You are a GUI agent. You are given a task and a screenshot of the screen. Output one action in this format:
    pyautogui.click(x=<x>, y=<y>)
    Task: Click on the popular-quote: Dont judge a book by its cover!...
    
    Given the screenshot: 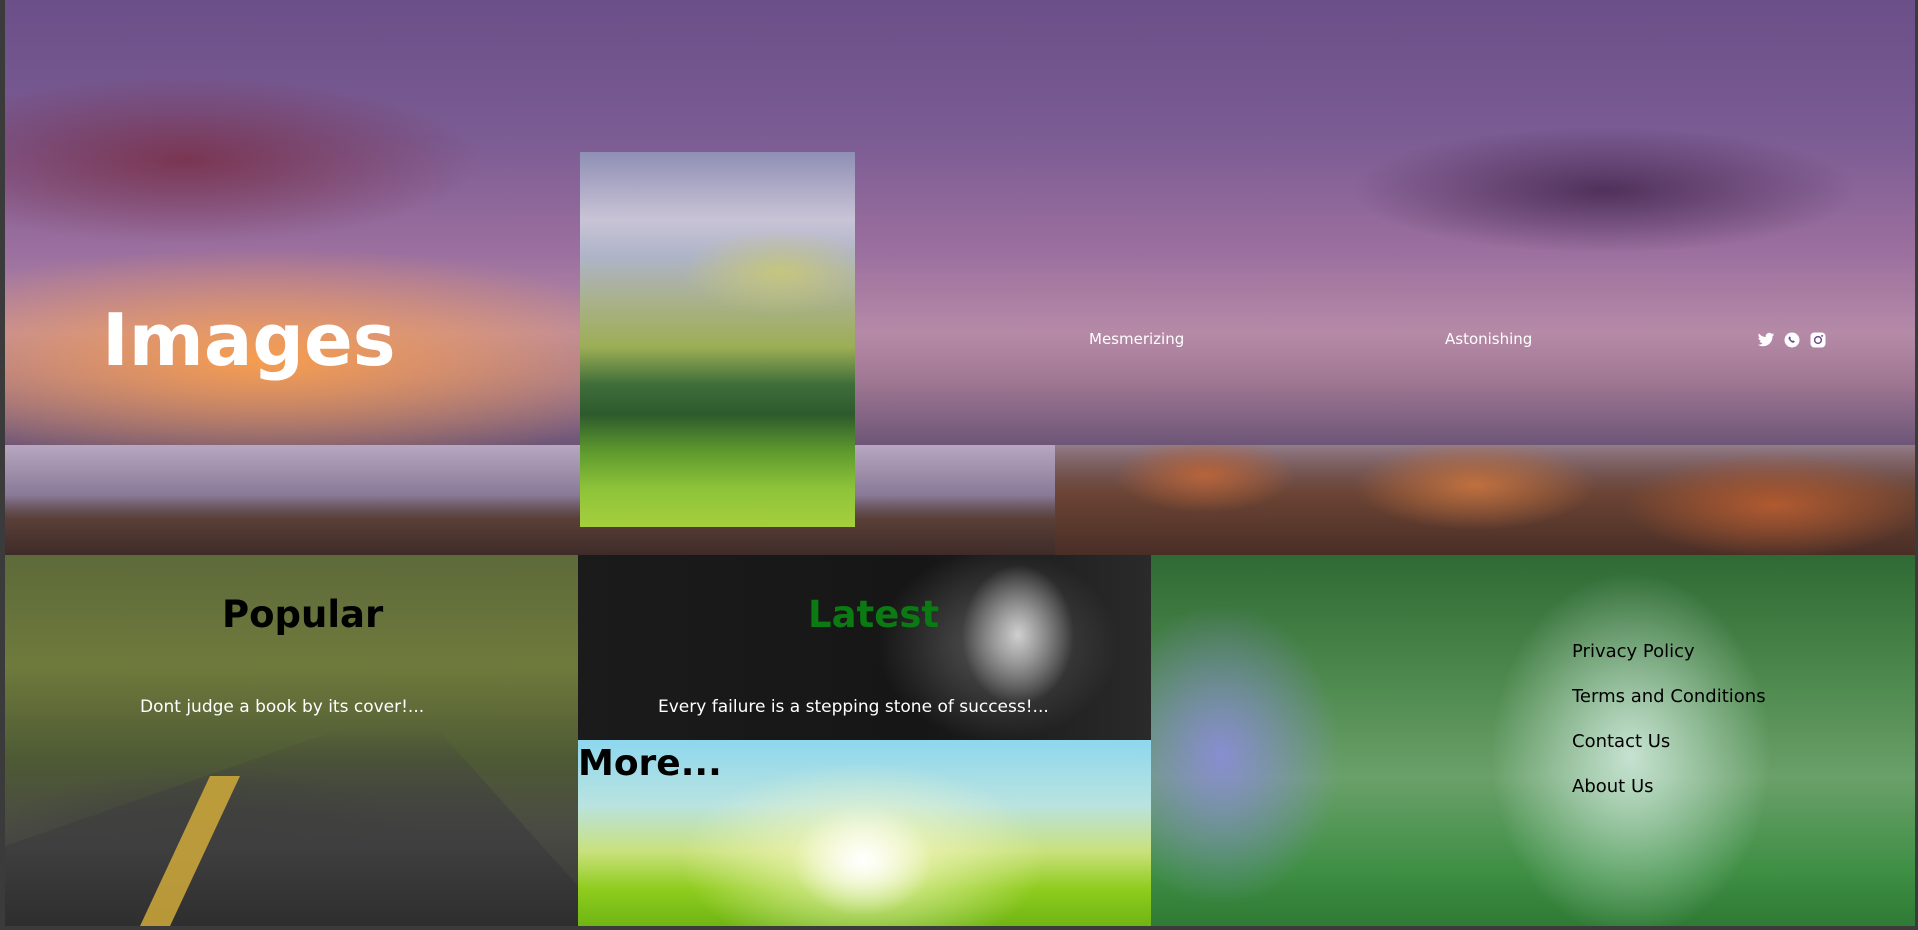 What is the action you would take?
    pyautogui.click(x=282, y=707)
    